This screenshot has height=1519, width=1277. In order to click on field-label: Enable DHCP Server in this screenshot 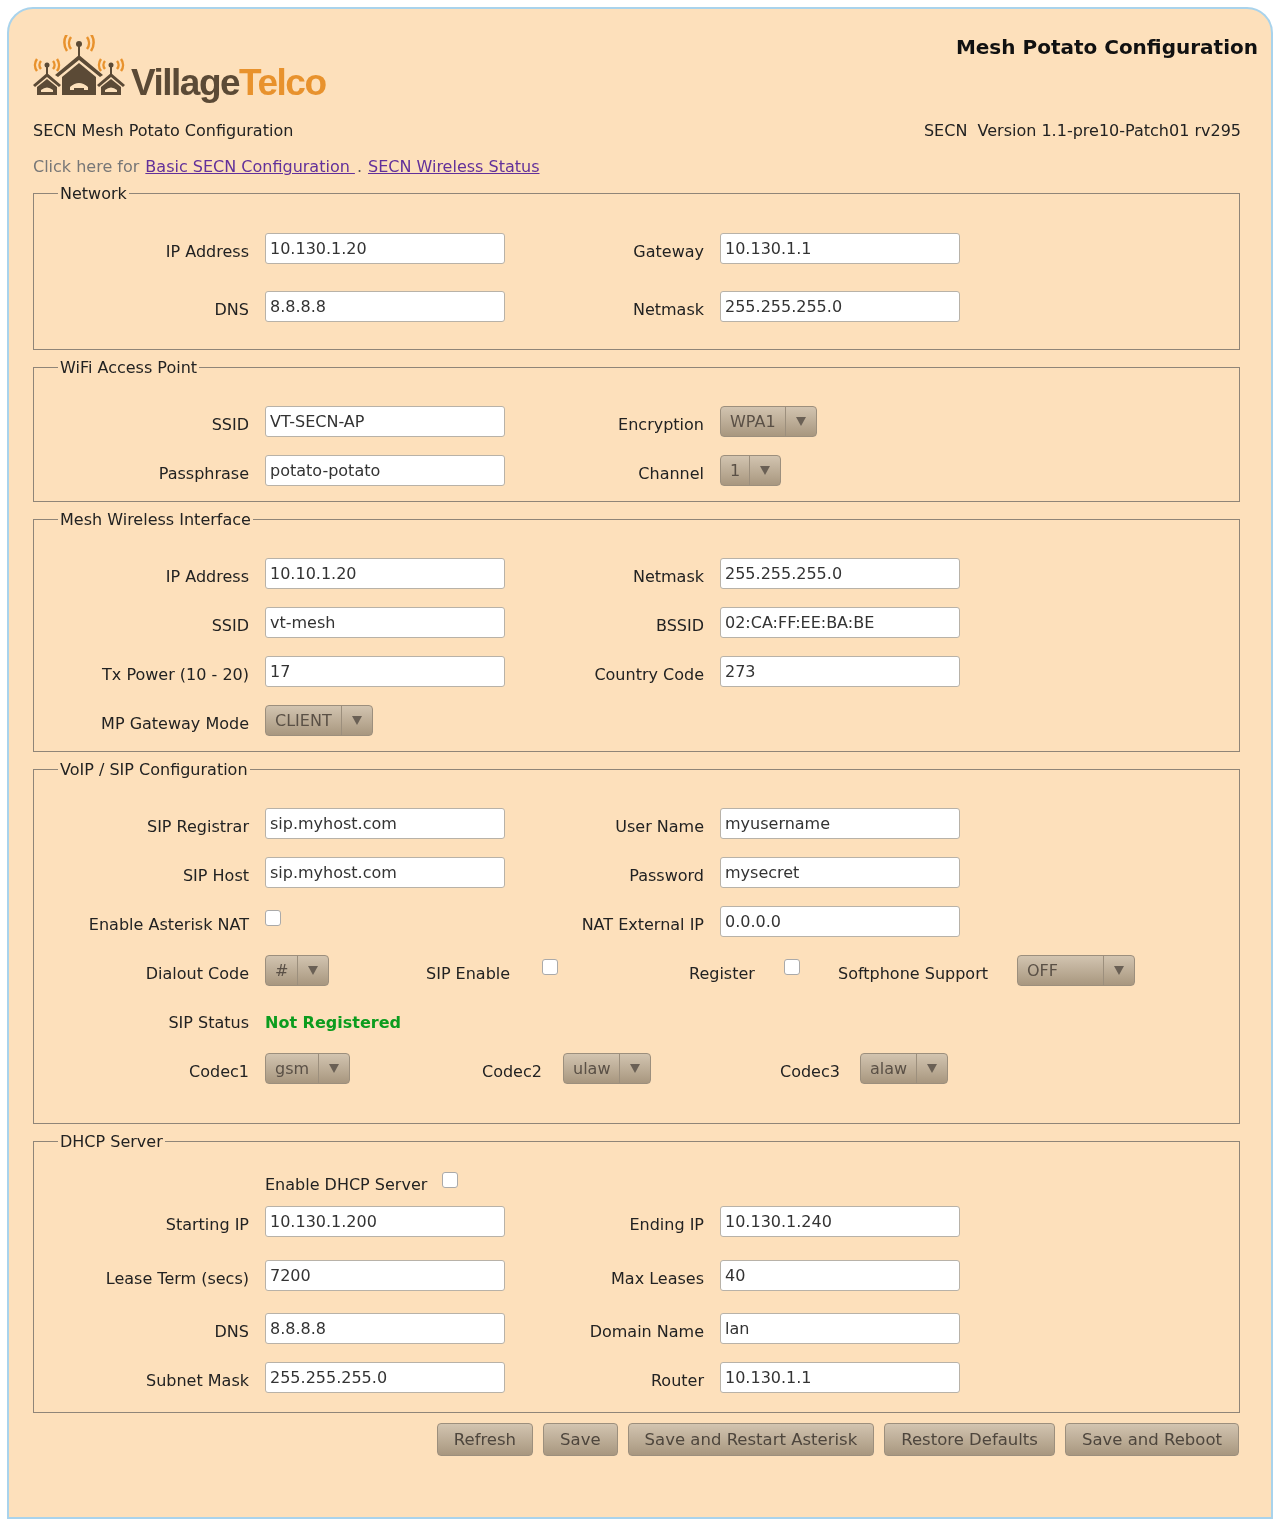, I will do `click(346, 1184)`.